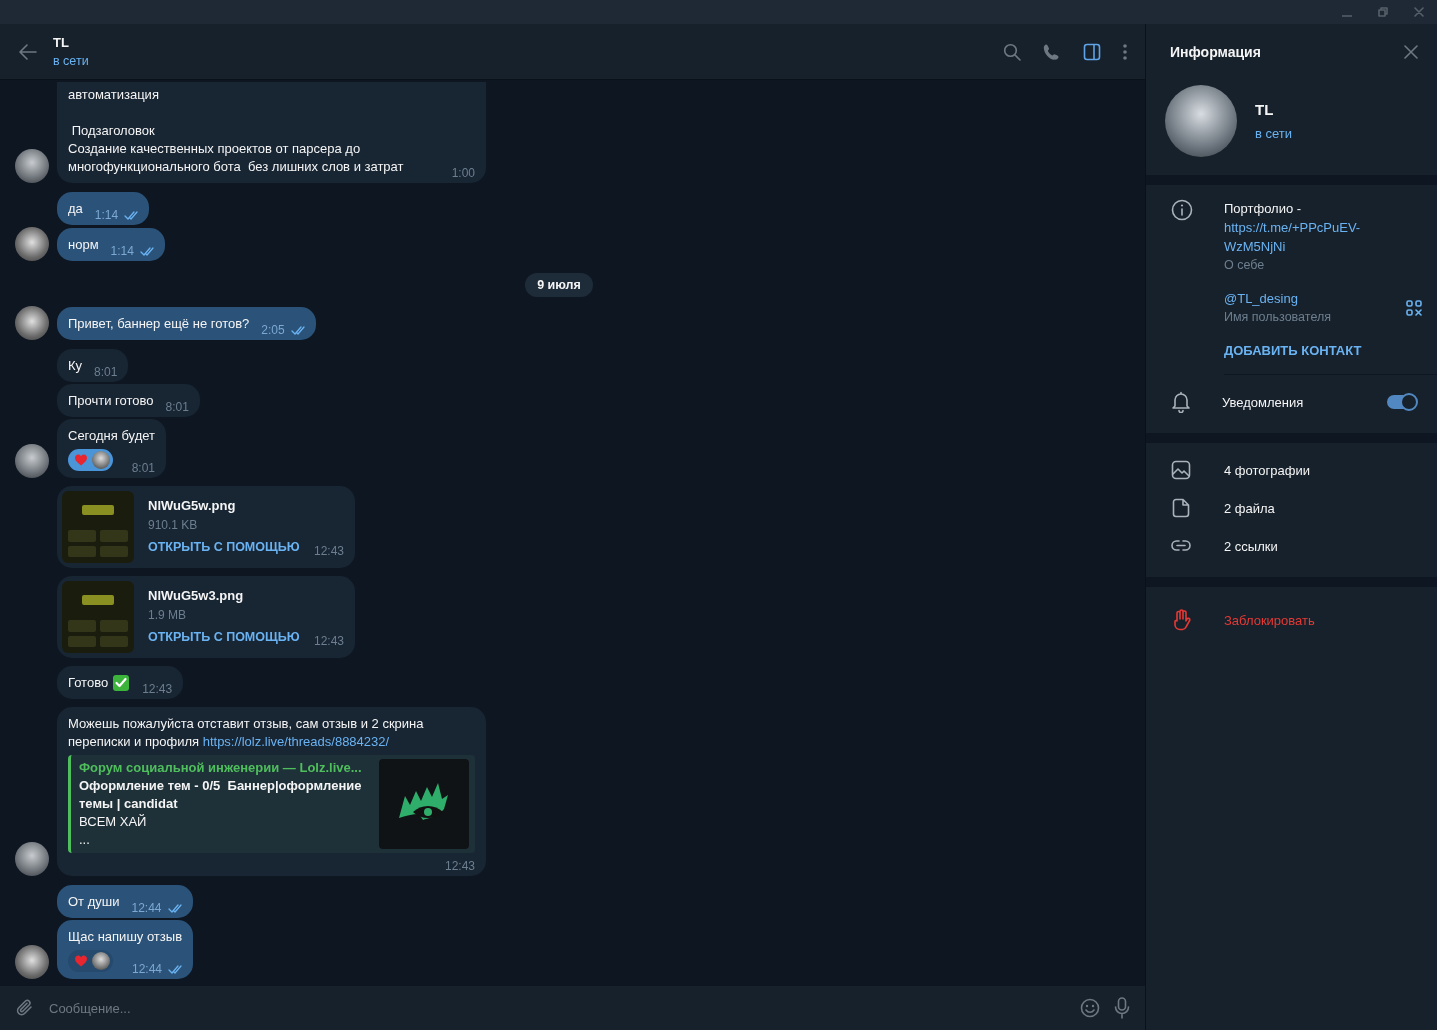 This screenshot has width=1437, height=1030. What do you see at coordinates (1330, 357) in the screenshot?
I see `add-contact-button: ДОБАВИТЬ КОНТАКТ` at bounding box center [1330, 357].